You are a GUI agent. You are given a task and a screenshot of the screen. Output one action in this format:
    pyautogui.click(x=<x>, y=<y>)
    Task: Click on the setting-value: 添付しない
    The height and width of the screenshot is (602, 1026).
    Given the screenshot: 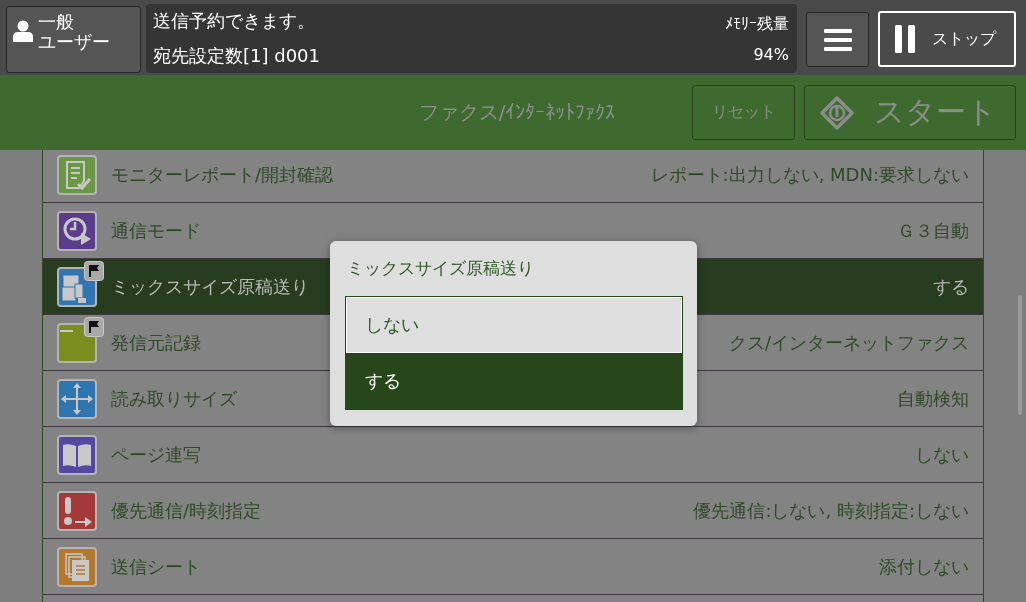 What is the action you would take?
    pyautogui.click(x=924, y=566)
    